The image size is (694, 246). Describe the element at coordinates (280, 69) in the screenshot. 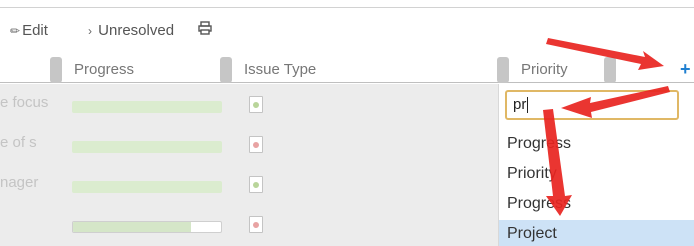

I see `column-header-issue-type: Issue Type` at that location.